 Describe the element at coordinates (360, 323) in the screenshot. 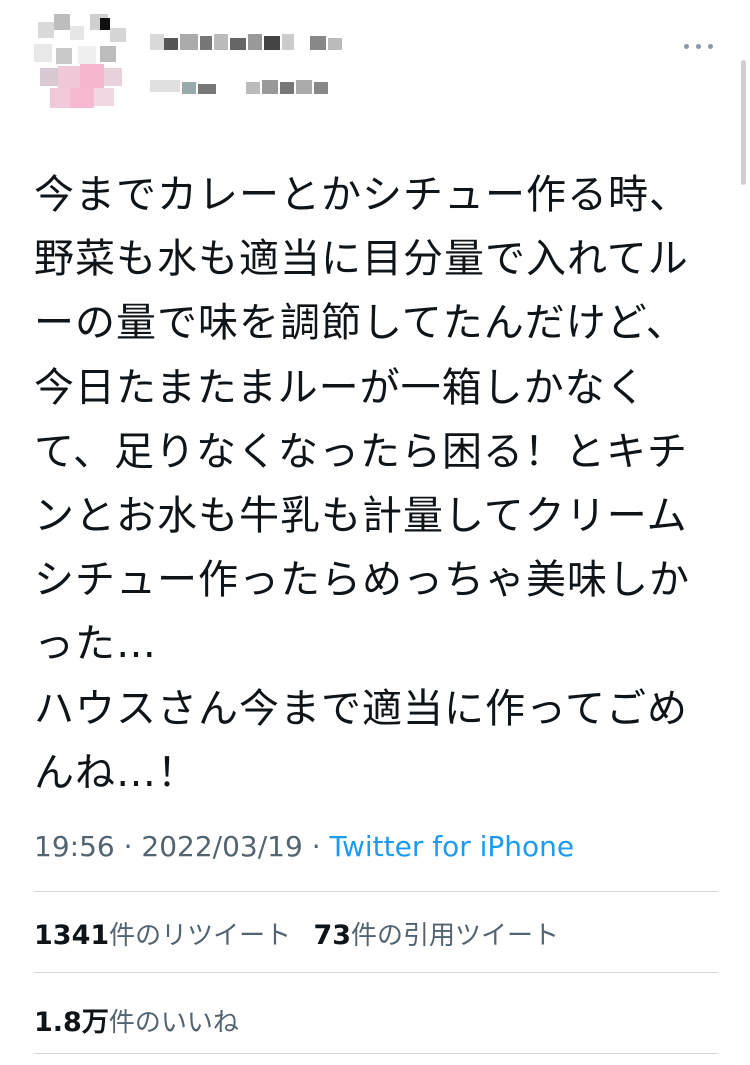

I see `tweet-text-line: ーの量で味を調節してたんだけど、` at that location.